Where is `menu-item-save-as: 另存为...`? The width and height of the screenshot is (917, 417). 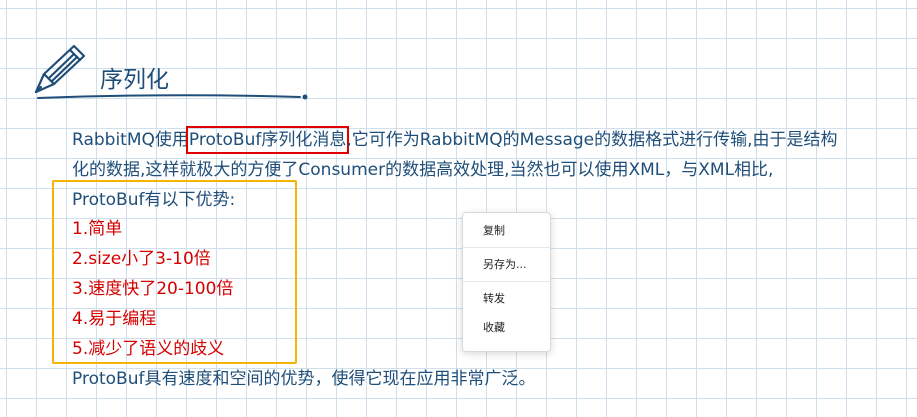 menu-item-save-as: 另存为... is located at coordinates (506, 264).